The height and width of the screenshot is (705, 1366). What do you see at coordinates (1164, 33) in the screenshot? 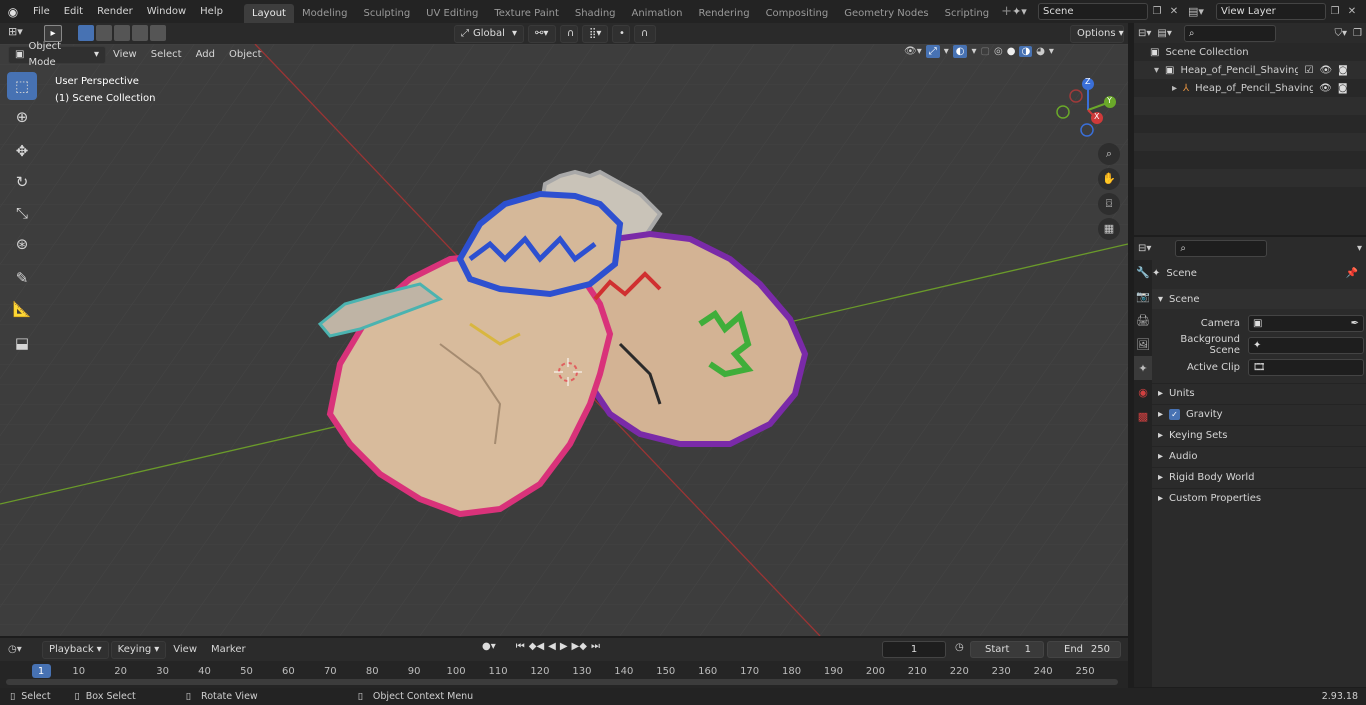
I see `display-mode-icon: ▤▾` at bounding box center [1164, 33].